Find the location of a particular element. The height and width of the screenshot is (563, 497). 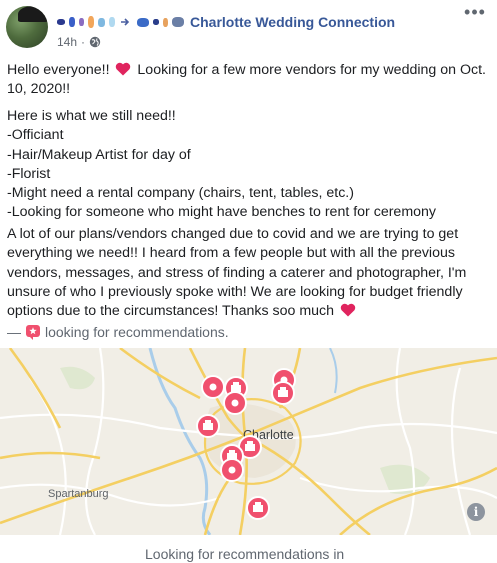

group-name-link: Charlotte Wedding Connection is located at coordinates (292, 22).